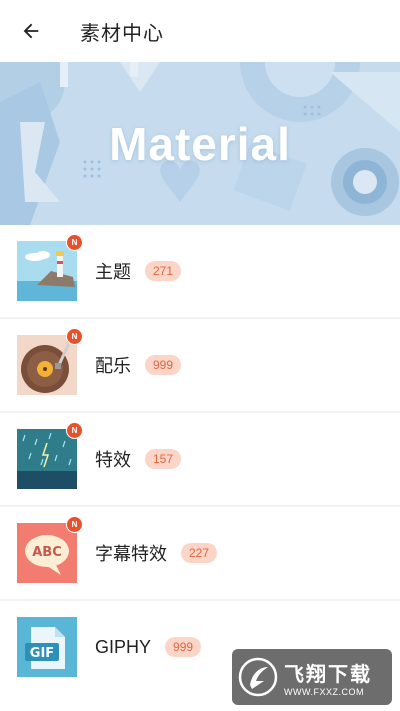 The image size is (400, 711). I want to click on watermark-title: 飞翔下载, so click(328, 673).